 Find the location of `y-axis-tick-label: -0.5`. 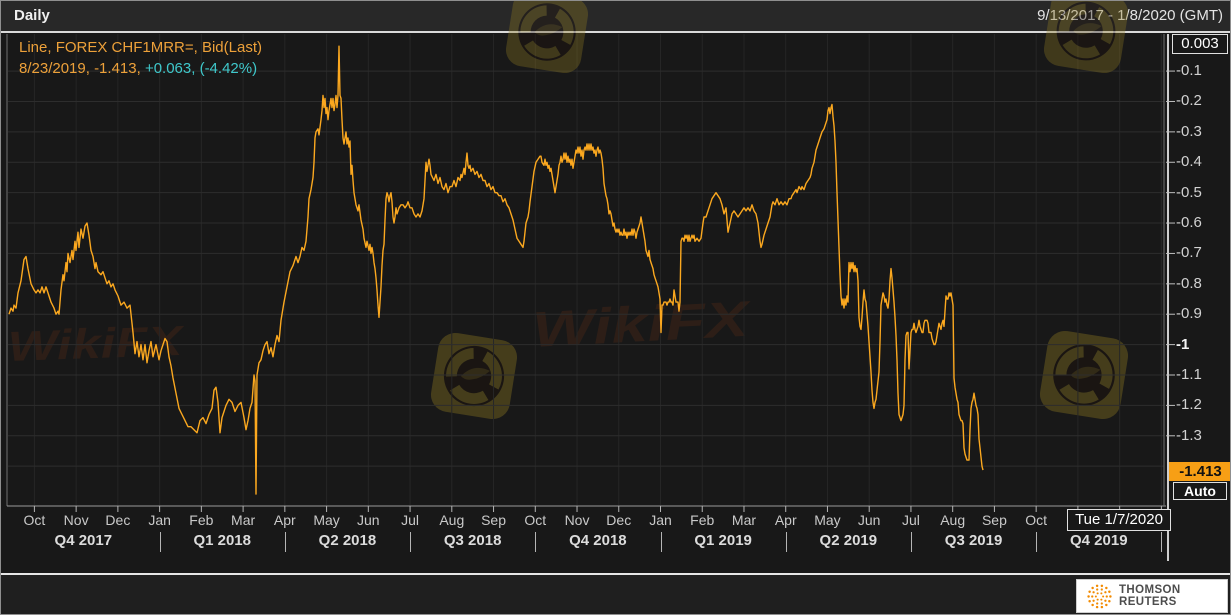

y-axis-tick-label: -0.5 is located at coordinates (1189, 192).